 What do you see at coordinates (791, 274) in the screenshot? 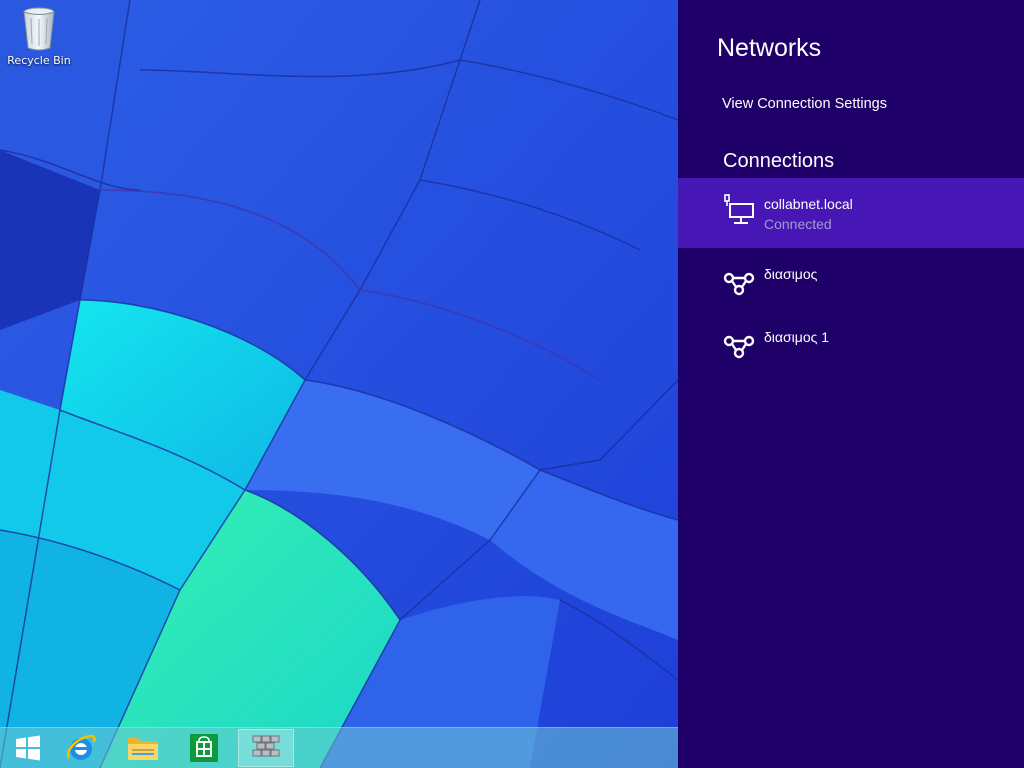
I see `connection-name: διασιμος` at bounding box center [791, 274].